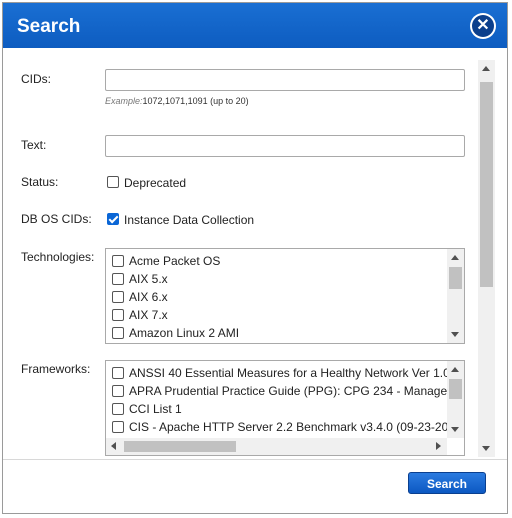 This screenshot has width=512, height=518. I want to click on technologies-scrollbar, so click(455, 296).